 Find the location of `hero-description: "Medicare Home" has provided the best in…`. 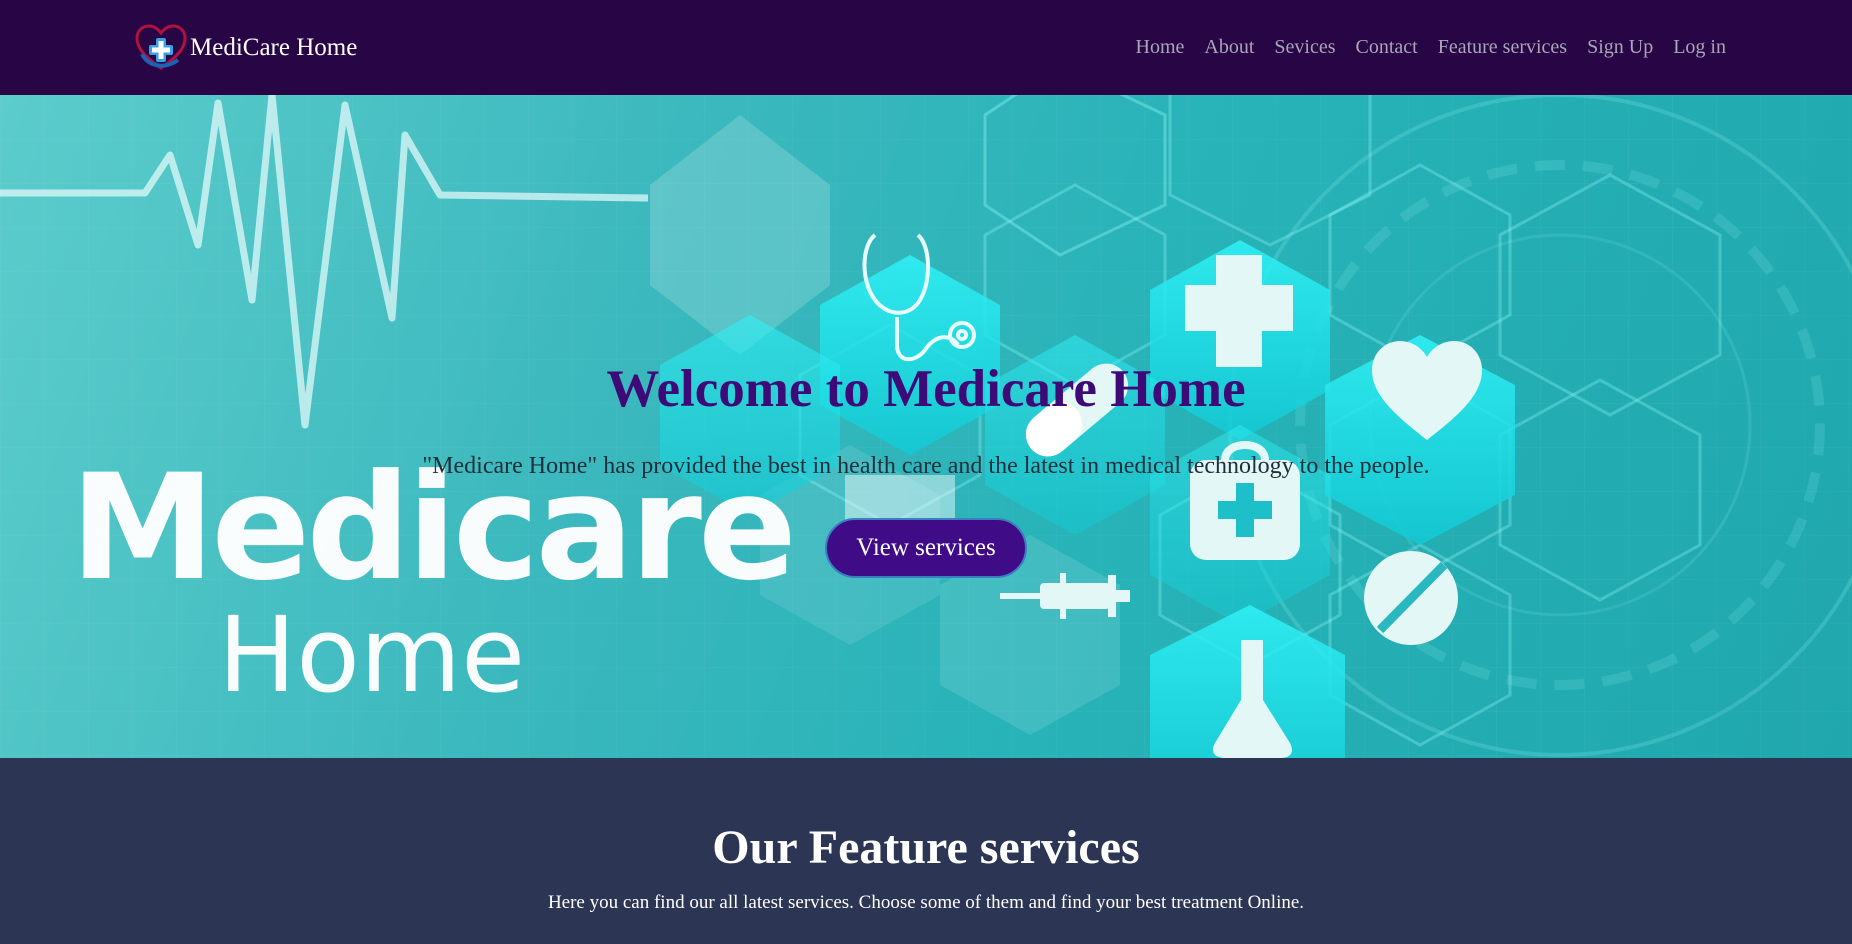

hero-description: "Medicare Home" has provided the best in… is located at coordinates (926, 466).